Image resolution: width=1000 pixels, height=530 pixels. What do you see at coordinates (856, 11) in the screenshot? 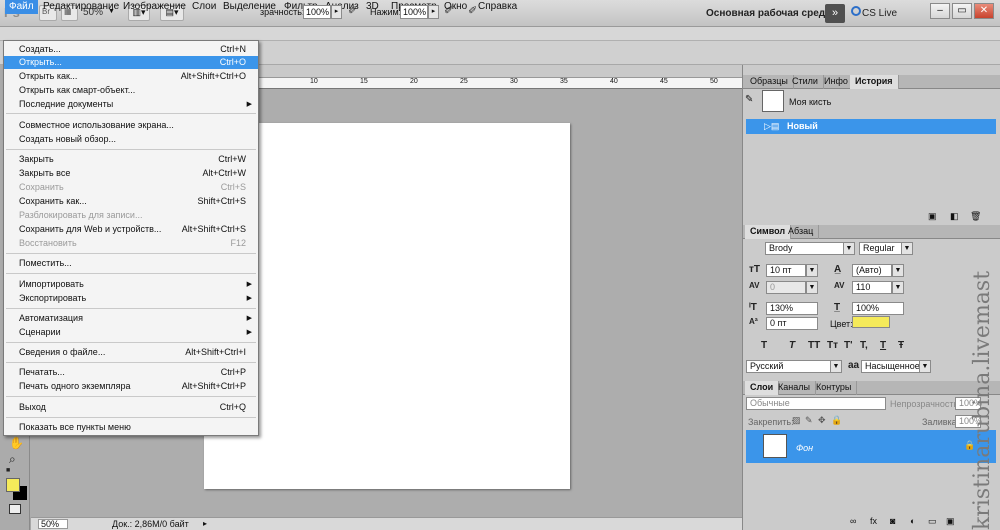
I see `cs-live-icon` at bounding box center [856, 11].